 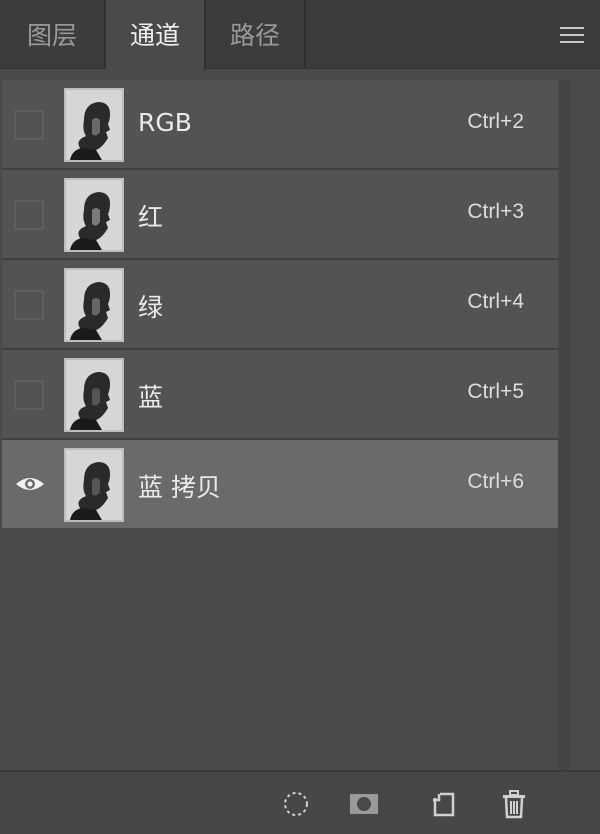 I want to click on eye-icon, so click(x=30, y=484).